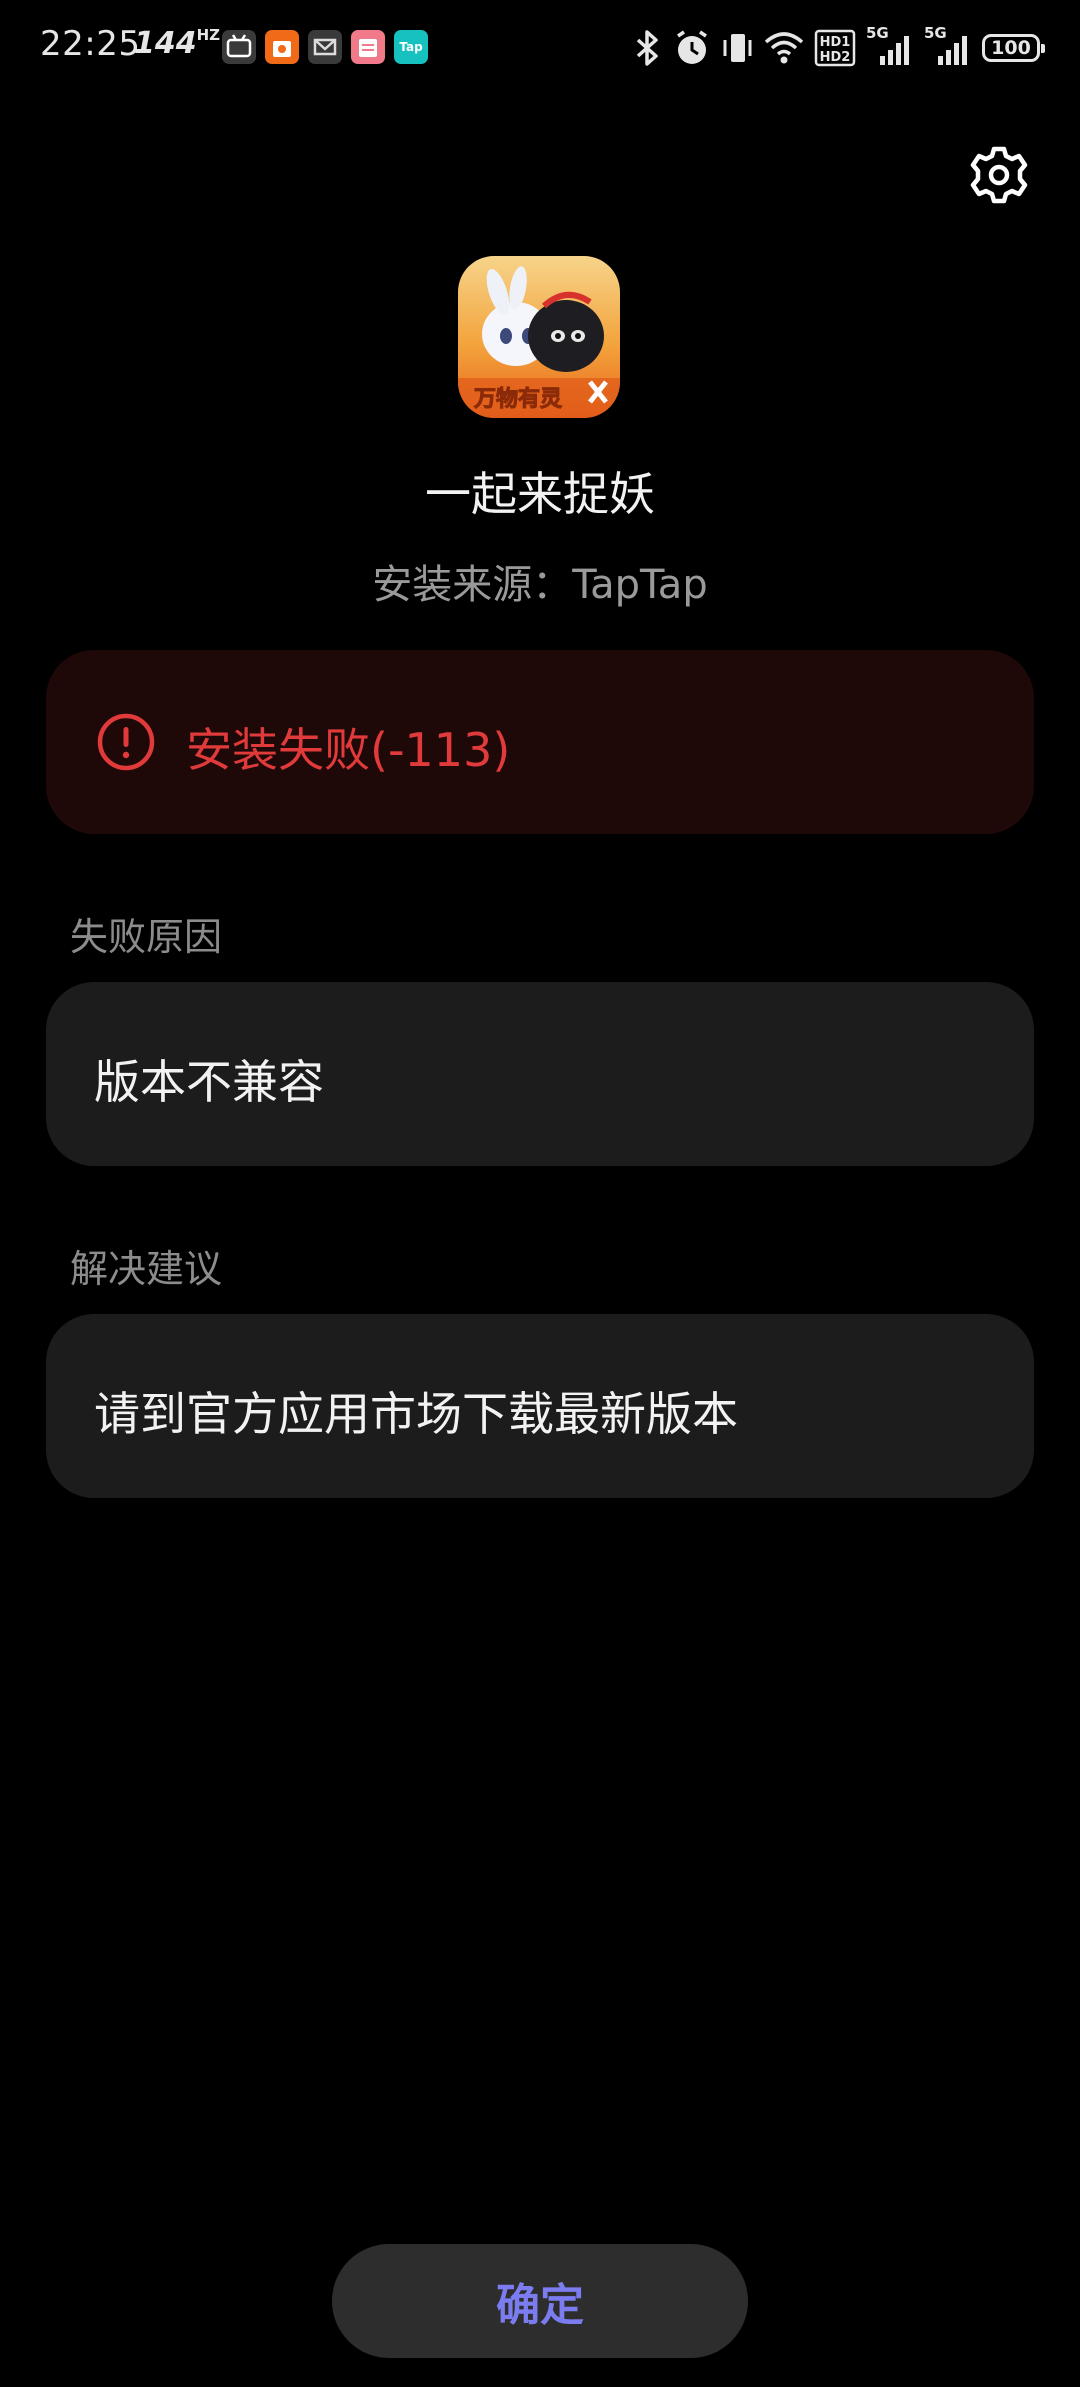 This screenshot has width=1080, height=2387. Describe the element at coordinates (784, 48) in the screenshot. I see `wifi-icon` at that location.